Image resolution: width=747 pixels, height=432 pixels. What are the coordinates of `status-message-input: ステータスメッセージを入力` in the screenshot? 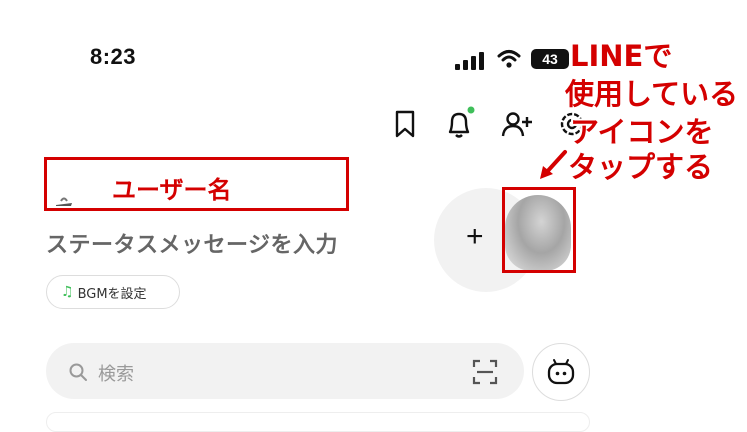 It's located at (192, 243).